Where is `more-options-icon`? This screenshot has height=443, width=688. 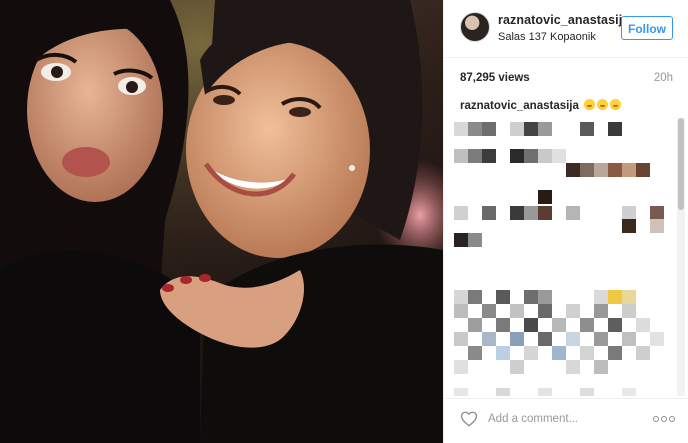 more-options-icon is located at coordinates (664, 419).